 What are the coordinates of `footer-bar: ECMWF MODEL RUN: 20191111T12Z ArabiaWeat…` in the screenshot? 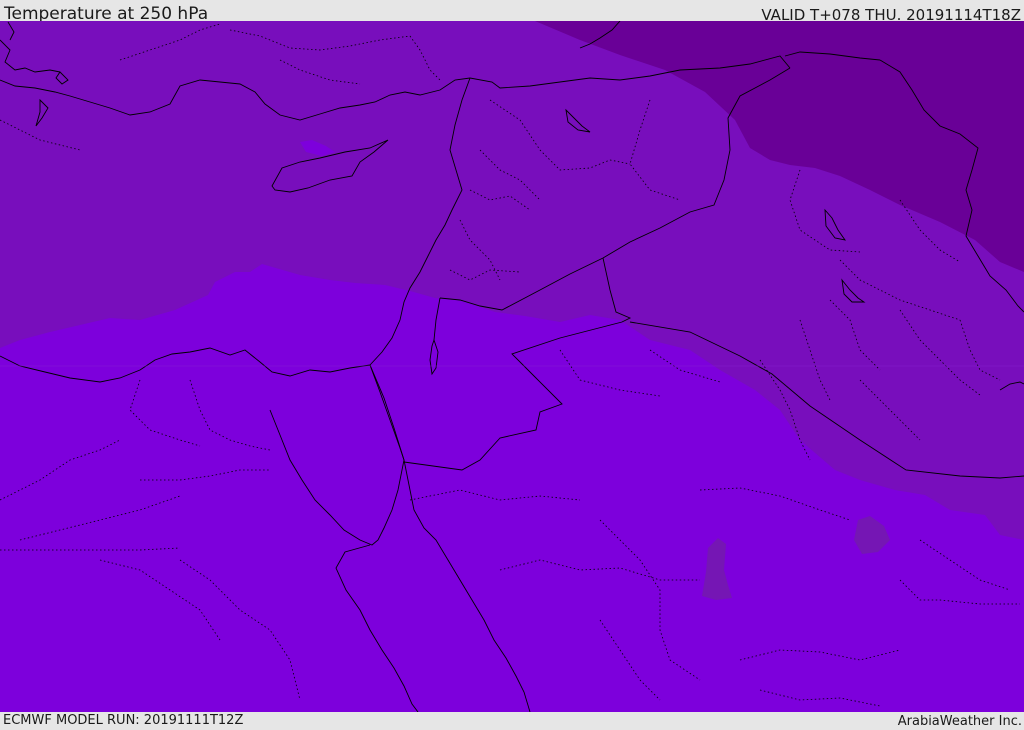 It's located at (512, 720).